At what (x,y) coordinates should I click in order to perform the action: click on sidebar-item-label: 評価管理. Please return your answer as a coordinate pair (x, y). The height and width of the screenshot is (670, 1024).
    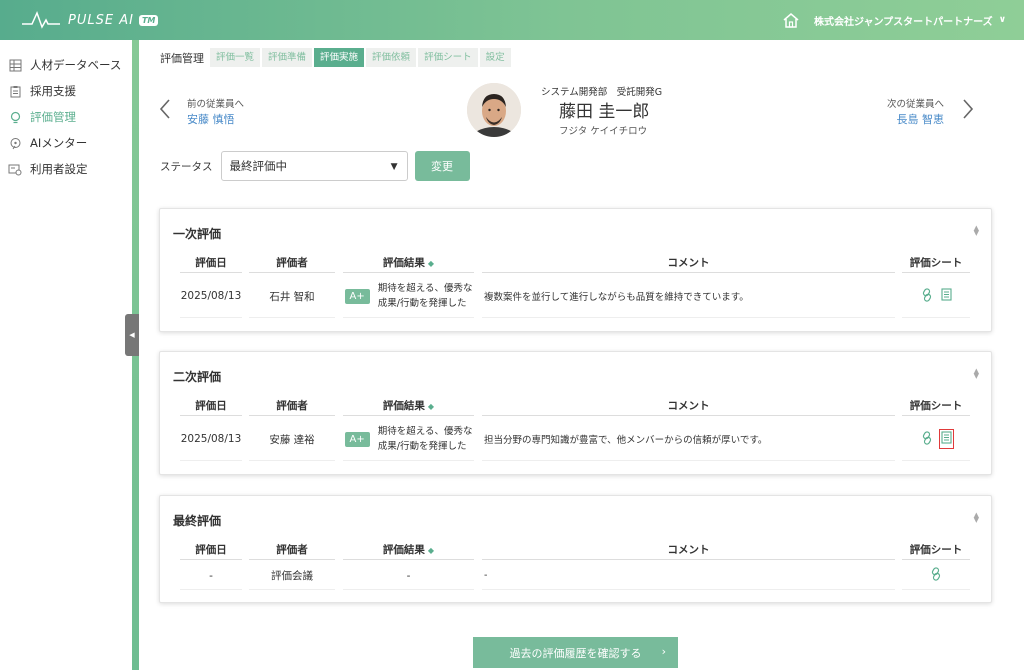
    Looking at the image, I should click on (53, 117).